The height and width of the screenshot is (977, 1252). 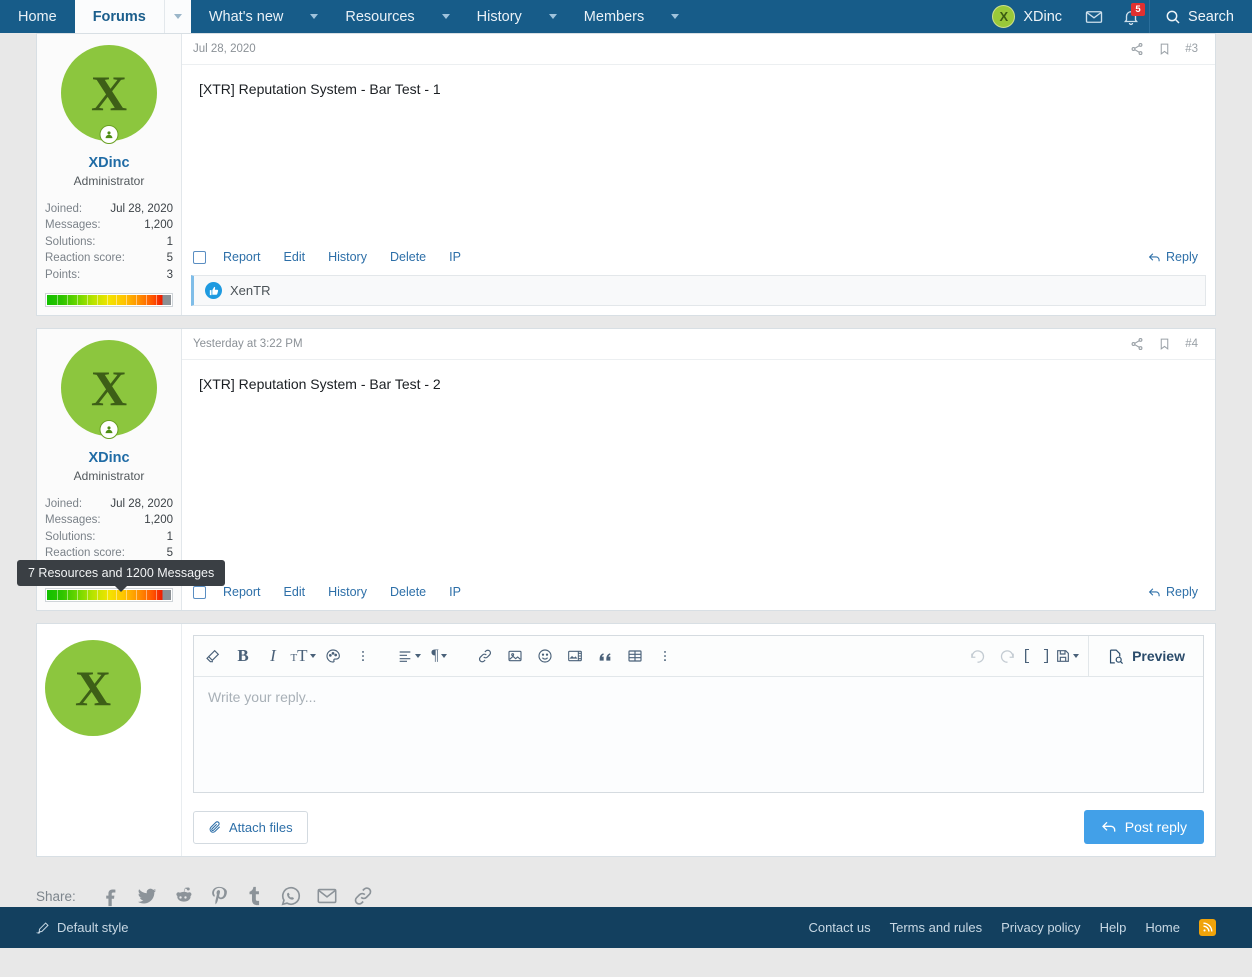 I want to click on link-icon, so click(x=485, y=656).